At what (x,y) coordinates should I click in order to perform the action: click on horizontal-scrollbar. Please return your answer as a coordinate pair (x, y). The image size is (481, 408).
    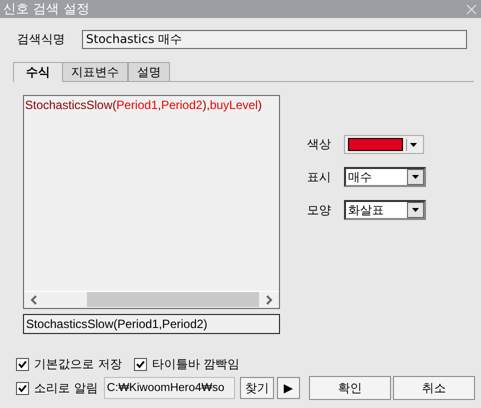
    Looking at the image, I should click on (151, 299).